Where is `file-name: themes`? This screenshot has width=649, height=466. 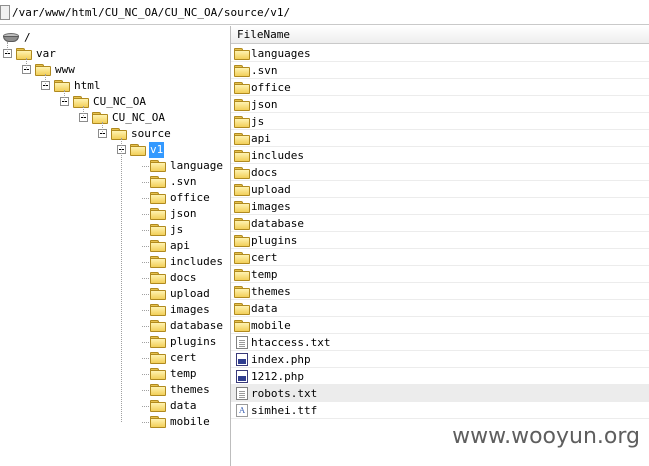 file-name: themes is located at coordinates (271, 291).